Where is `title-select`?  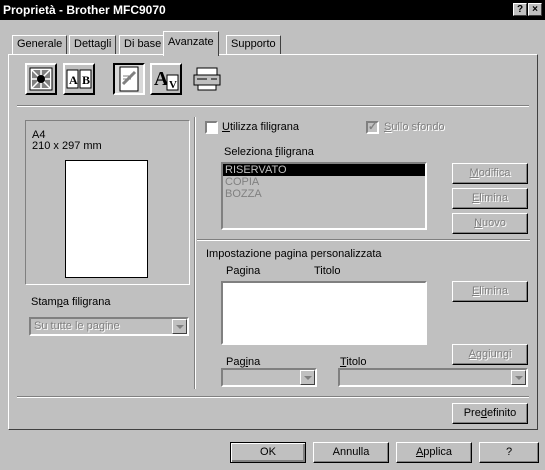
title-select is located at coordinates (433, 377).